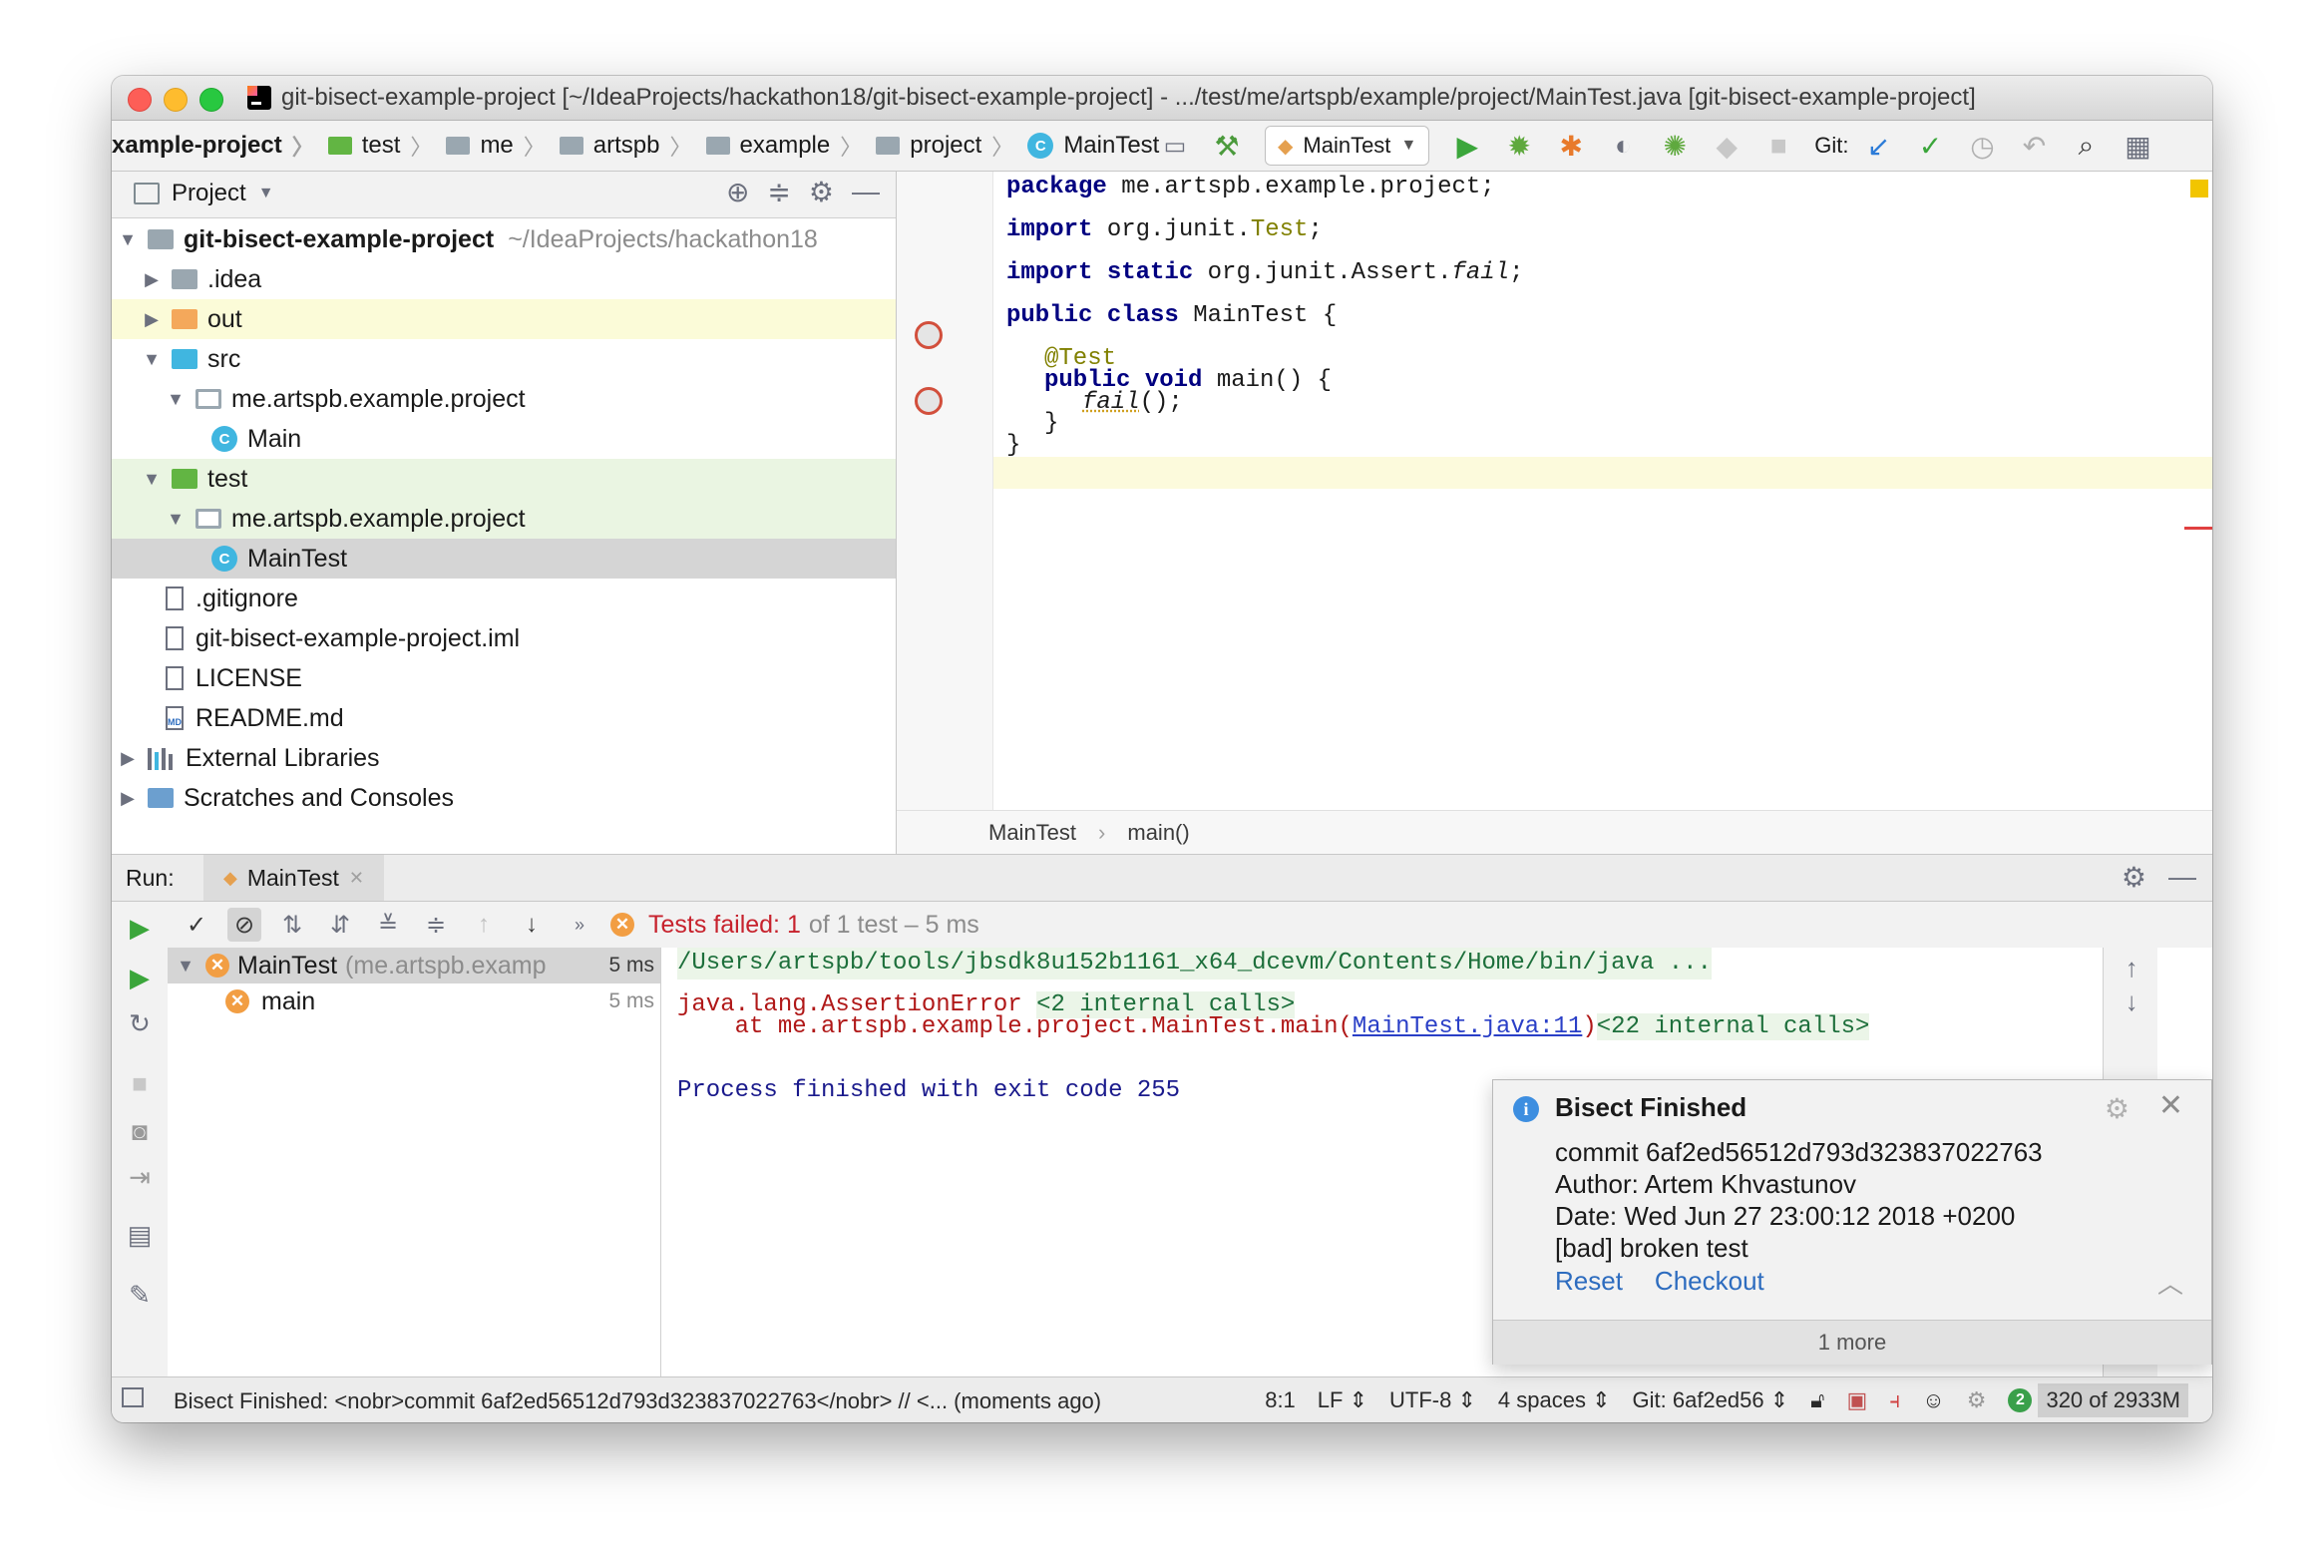  Describe the element at coordinates (356, 879) in the screenshot. I see `close-tab-icon: ✕` at that location.